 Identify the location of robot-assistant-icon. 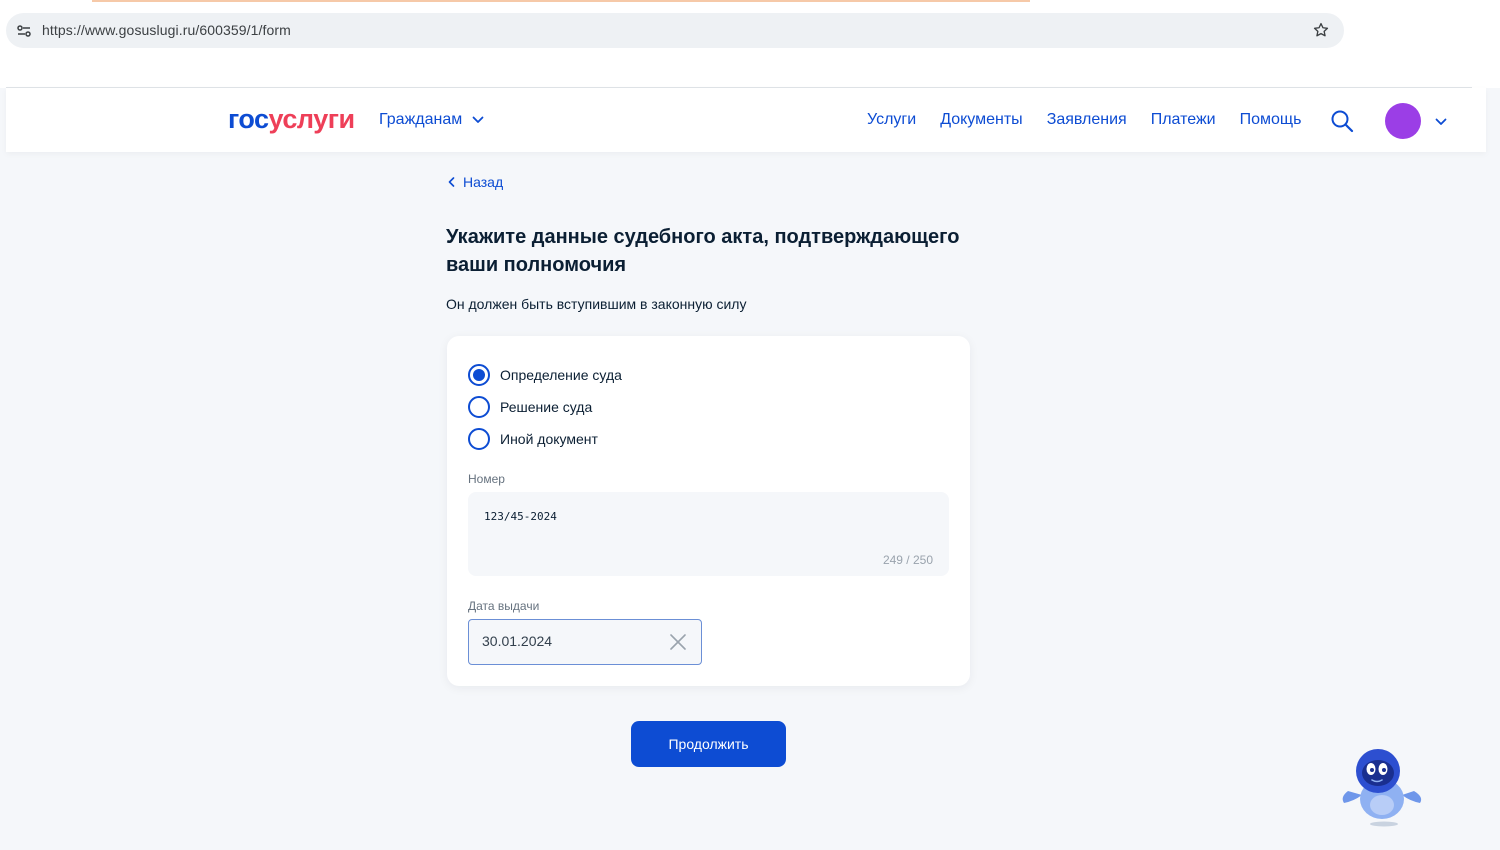
(1382, 787).